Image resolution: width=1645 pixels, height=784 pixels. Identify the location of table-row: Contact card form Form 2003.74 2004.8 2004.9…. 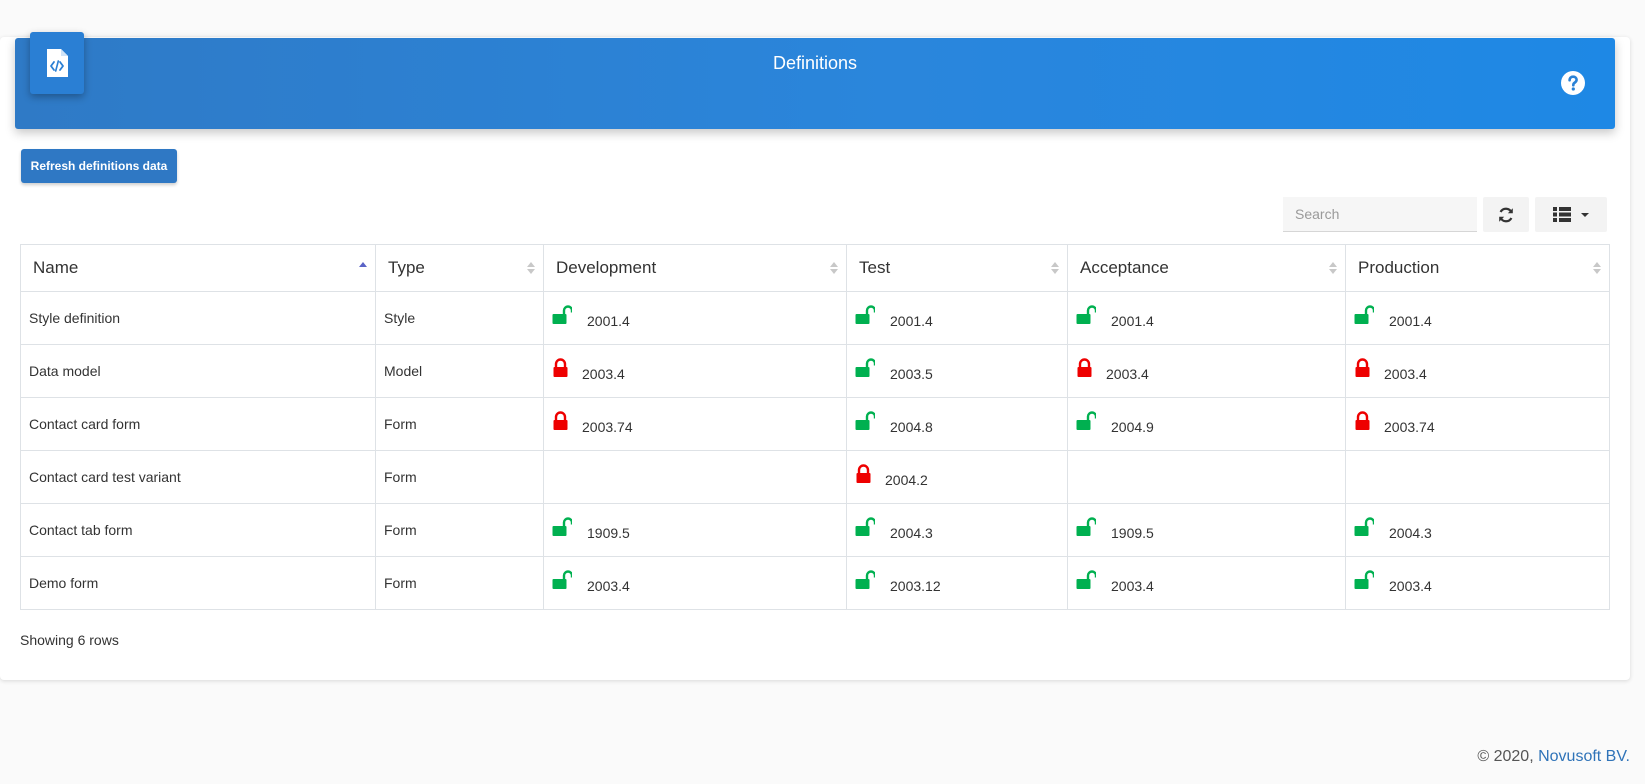
(815, 424).